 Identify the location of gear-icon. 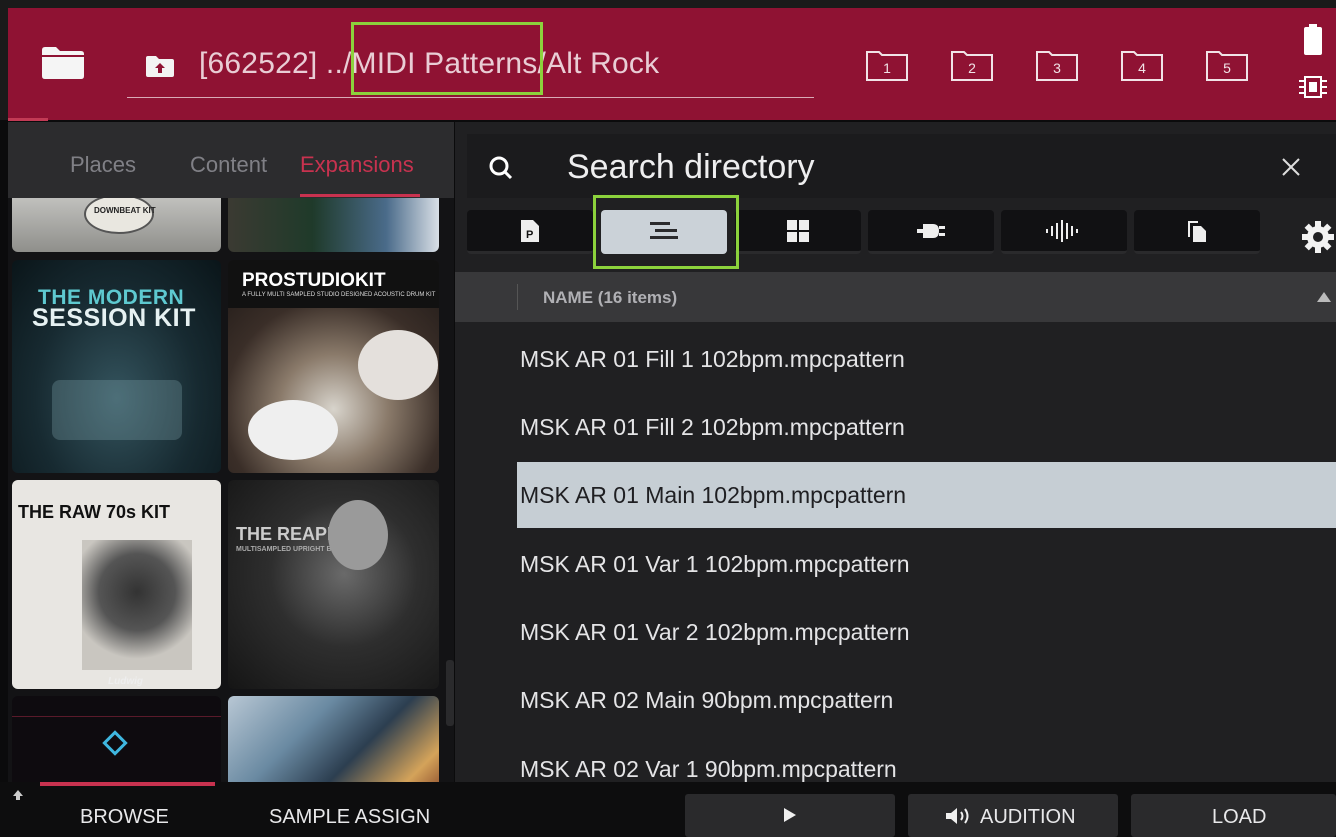
(1318, 237).